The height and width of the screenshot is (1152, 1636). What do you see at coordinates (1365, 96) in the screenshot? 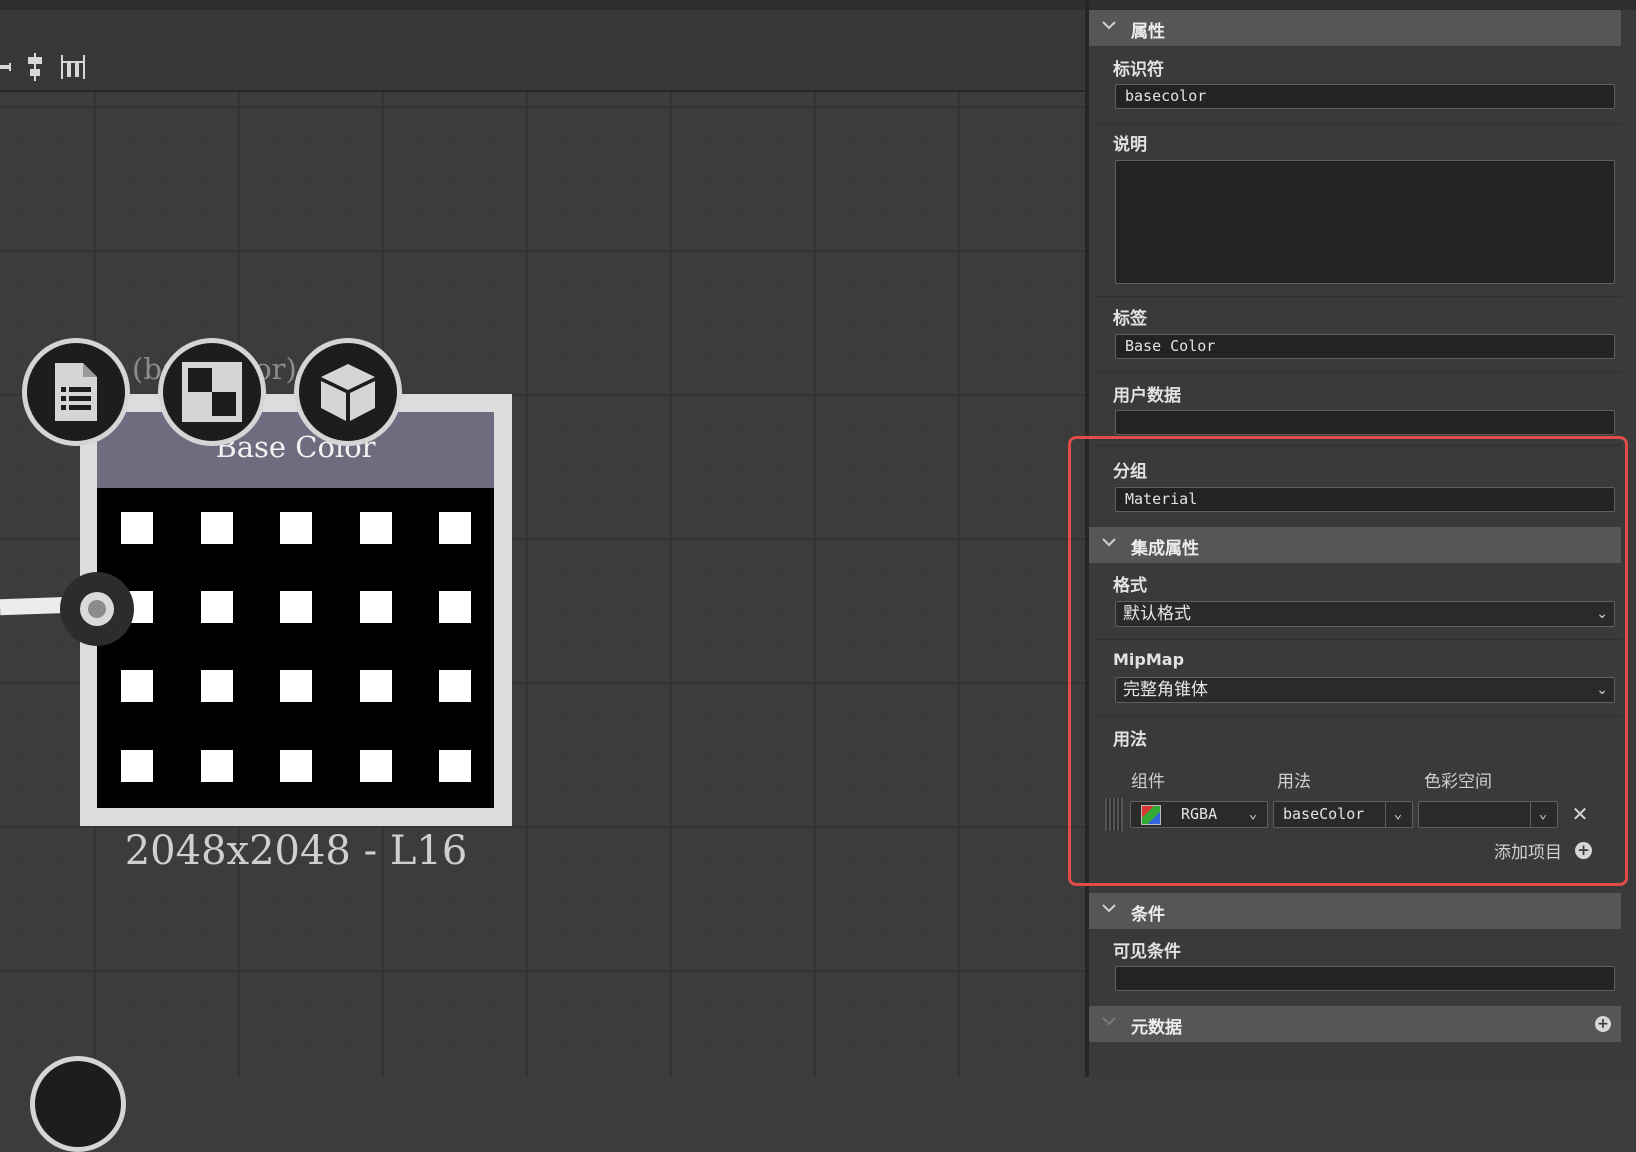
I see `identifier-field: basecolor` at bounding box center [1365, 96].